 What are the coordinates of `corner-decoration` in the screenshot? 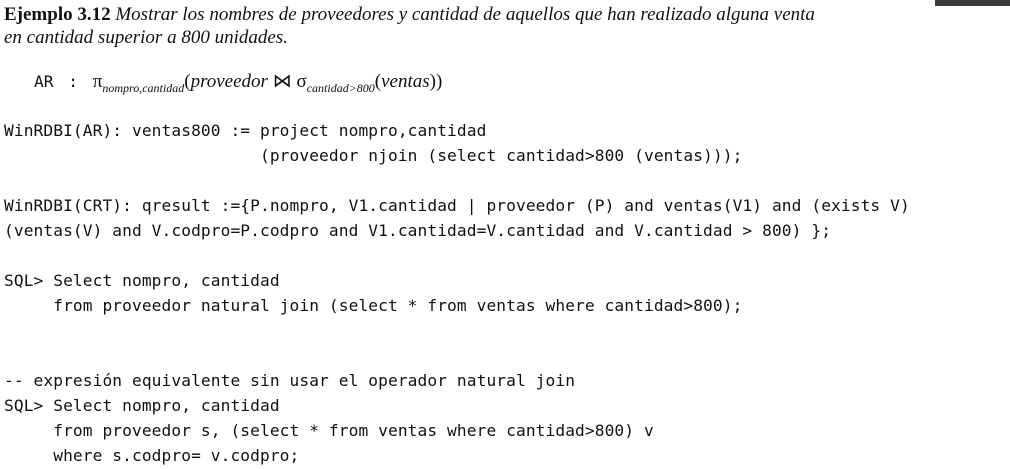 It's located at (972, 3).